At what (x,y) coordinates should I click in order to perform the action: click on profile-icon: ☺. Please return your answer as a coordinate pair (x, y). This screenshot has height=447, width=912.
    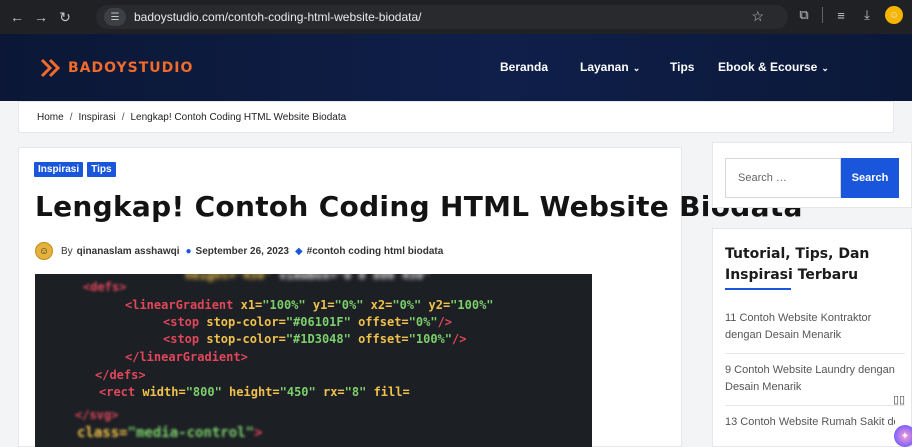
    Looking at the image, I should click on (894, 15).